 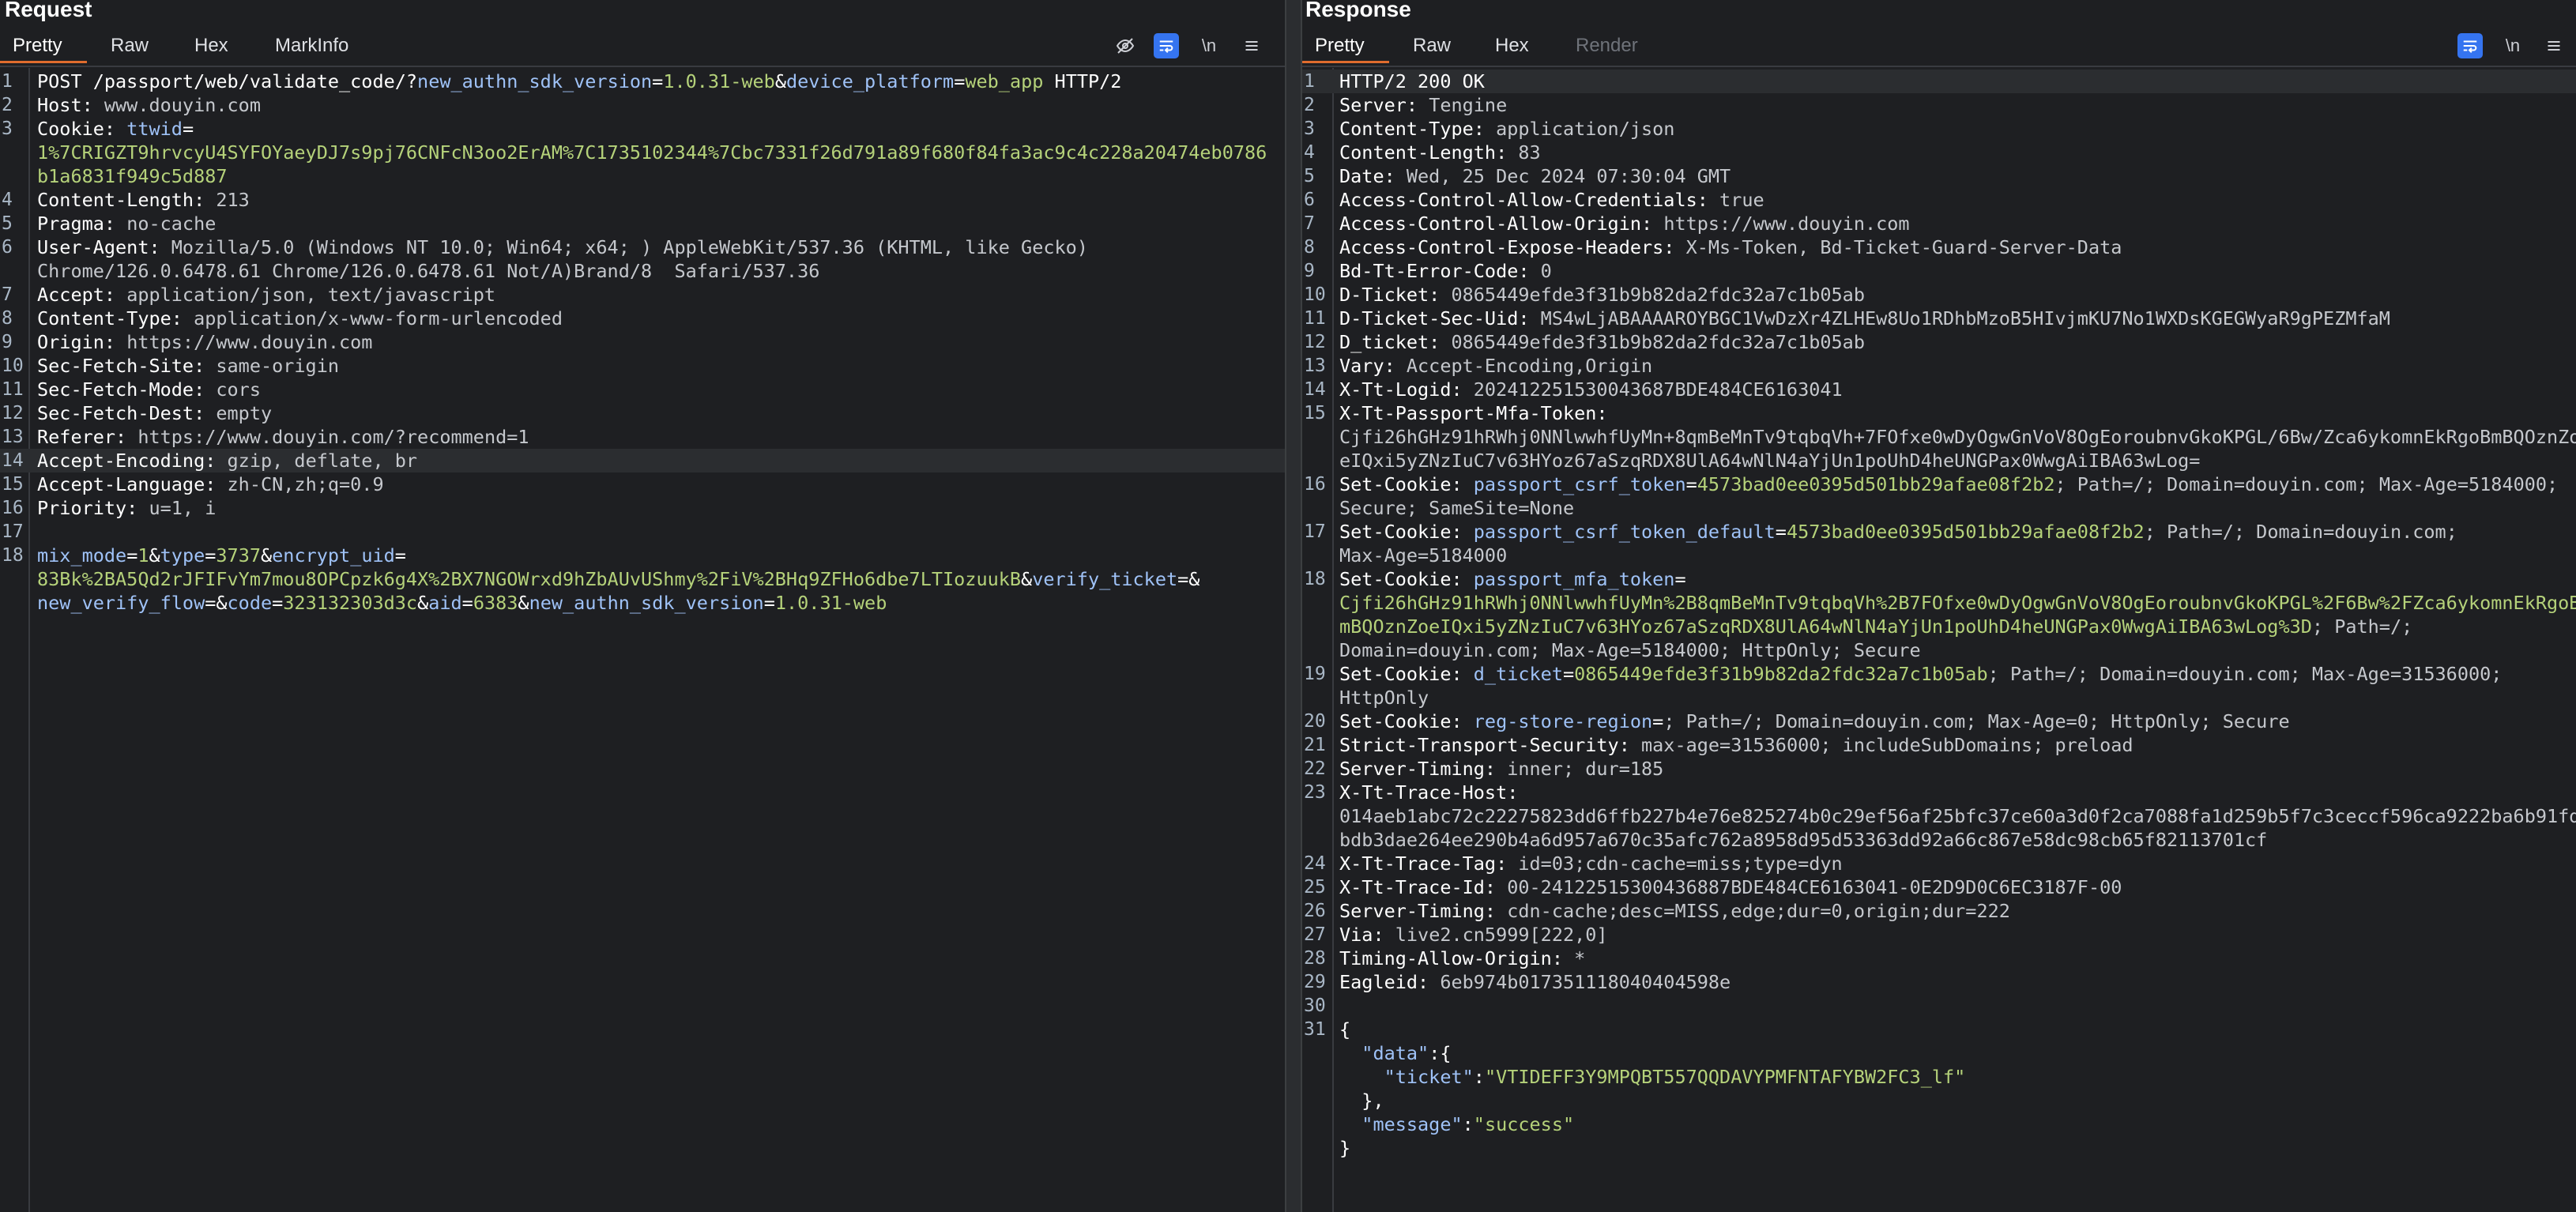 I want to click on token: gzip, deflate, br, so click(x=322, y=461).